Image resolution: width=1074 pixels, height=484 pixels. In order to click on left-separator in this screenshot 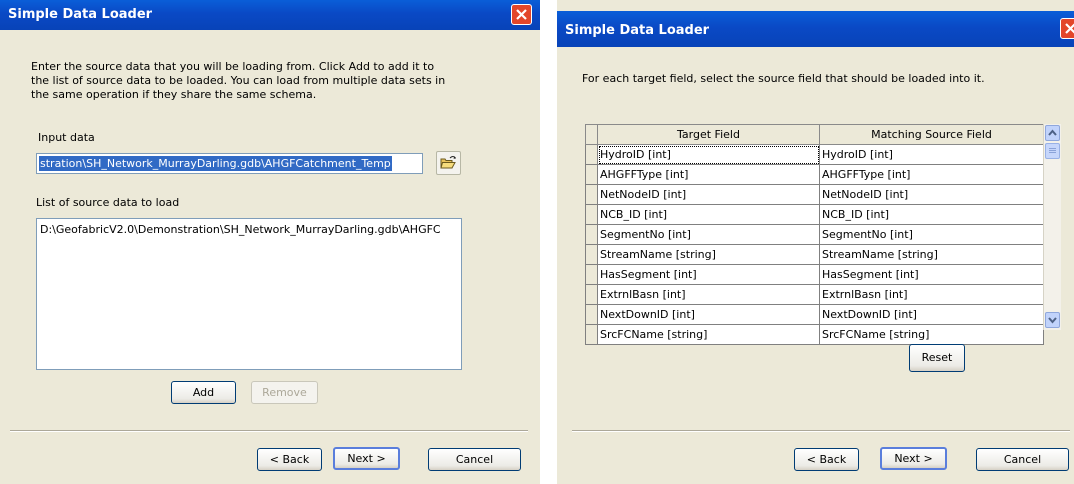, I will do `click(269, 431)`.